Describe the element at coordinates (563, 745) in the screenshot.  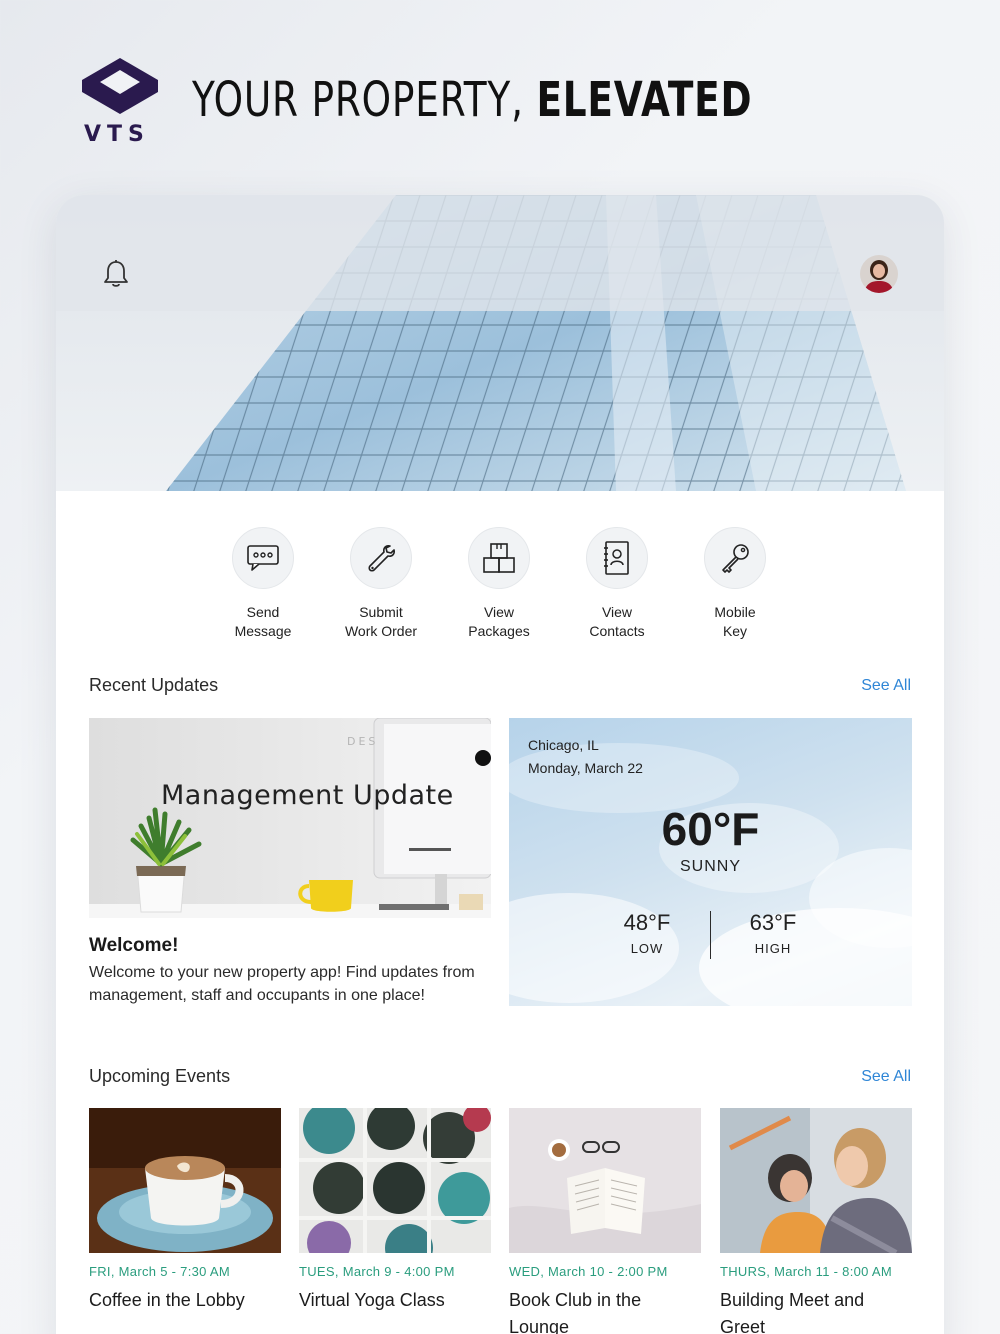
I see `weather-city: Chicago, IL` at that location.